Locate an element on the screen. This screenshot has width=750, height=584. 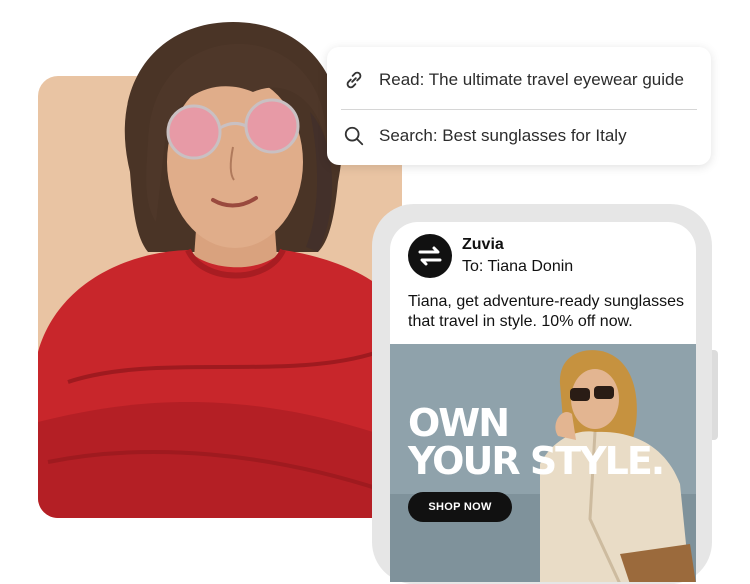
ad-headline: OWN YOUR STYLE. is located at coordinates (536, 442).